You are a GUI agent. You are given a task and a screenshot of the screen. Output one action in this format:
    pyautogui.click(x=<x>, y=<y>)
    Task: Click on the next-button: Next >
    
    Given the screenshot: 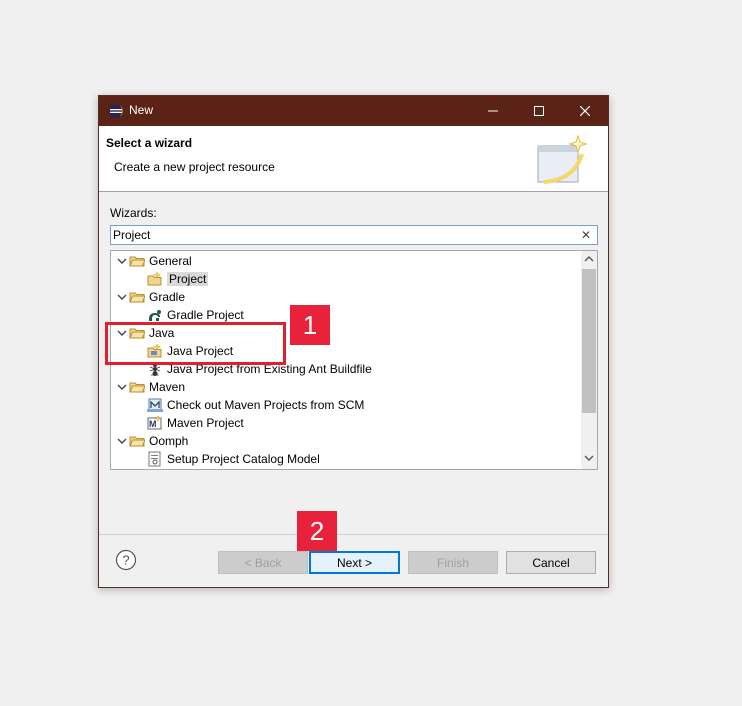 What is the action you would take?
    pyautogui.click(x=354, y=562)
    